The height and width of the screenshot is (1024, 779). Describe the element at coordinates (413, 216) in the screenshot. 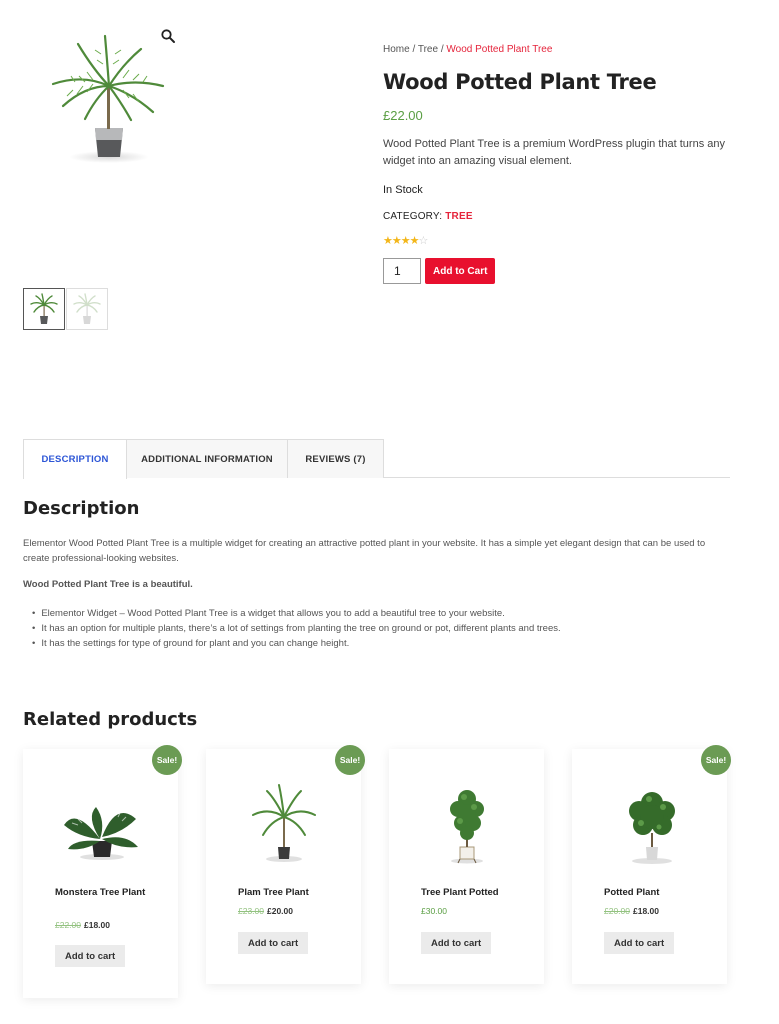

I see `category-label: CATEGORY:` at that location.